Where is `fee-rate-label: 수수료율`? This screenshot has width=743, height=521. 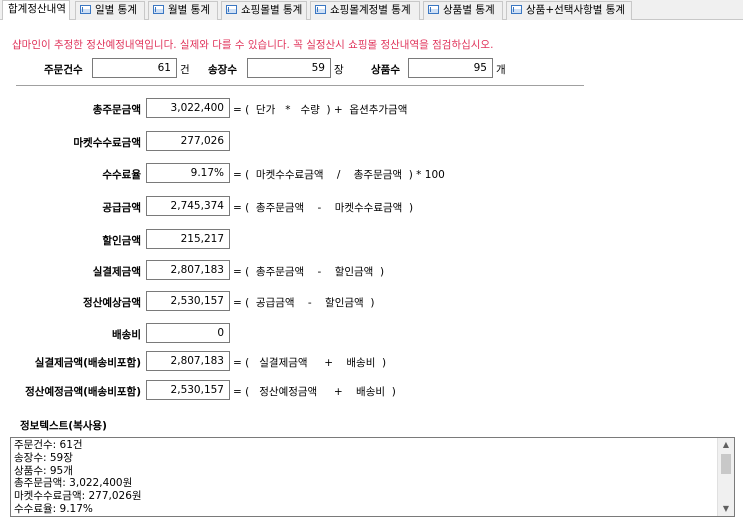
fee-rate-label: 수수료율 is located at coordinates (121, 175).